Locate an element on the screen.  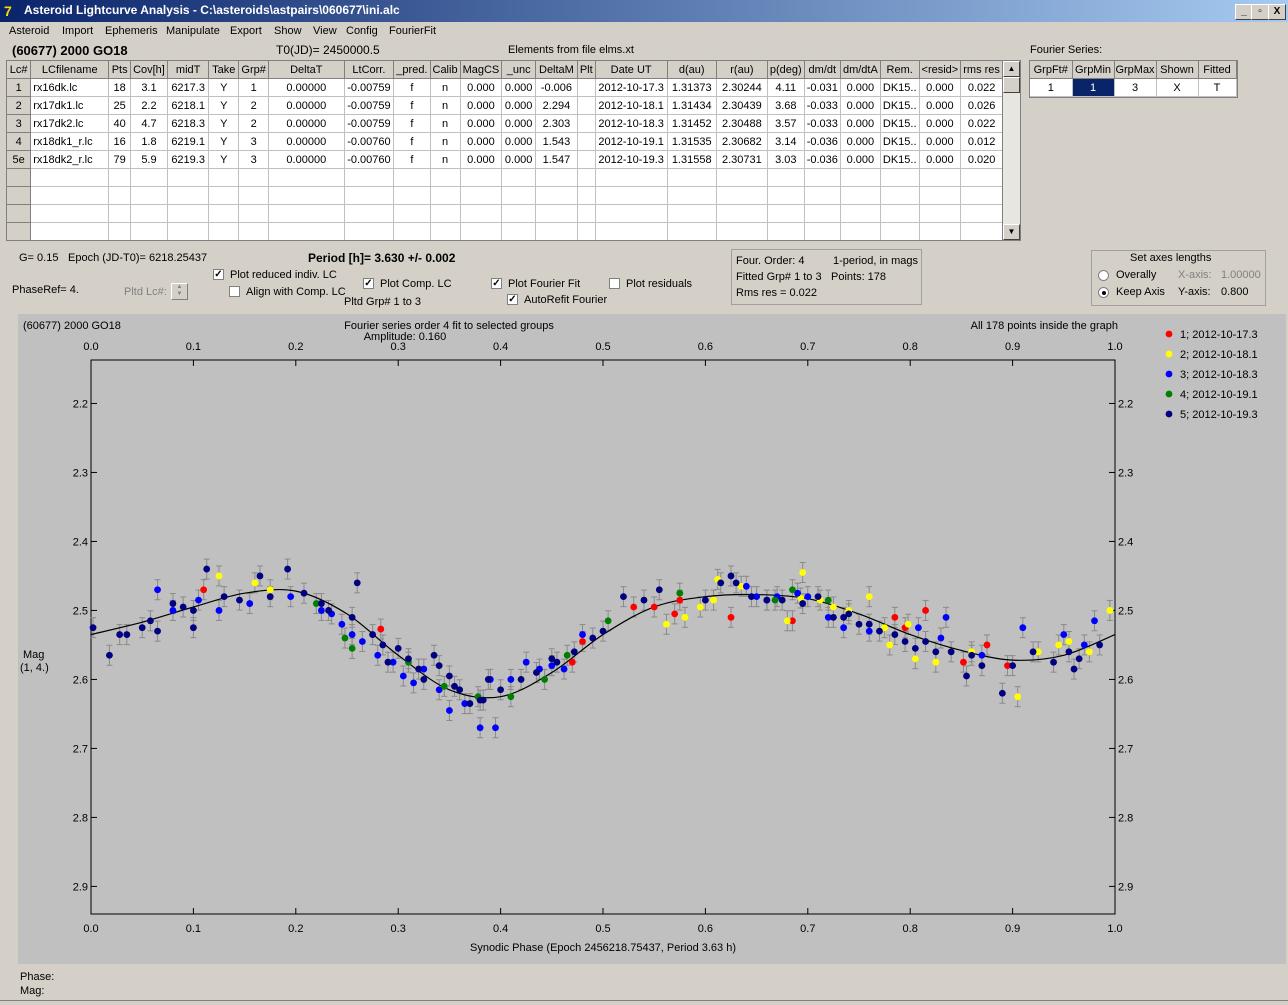
row-header: 4 is located at coordinates (19, 141).